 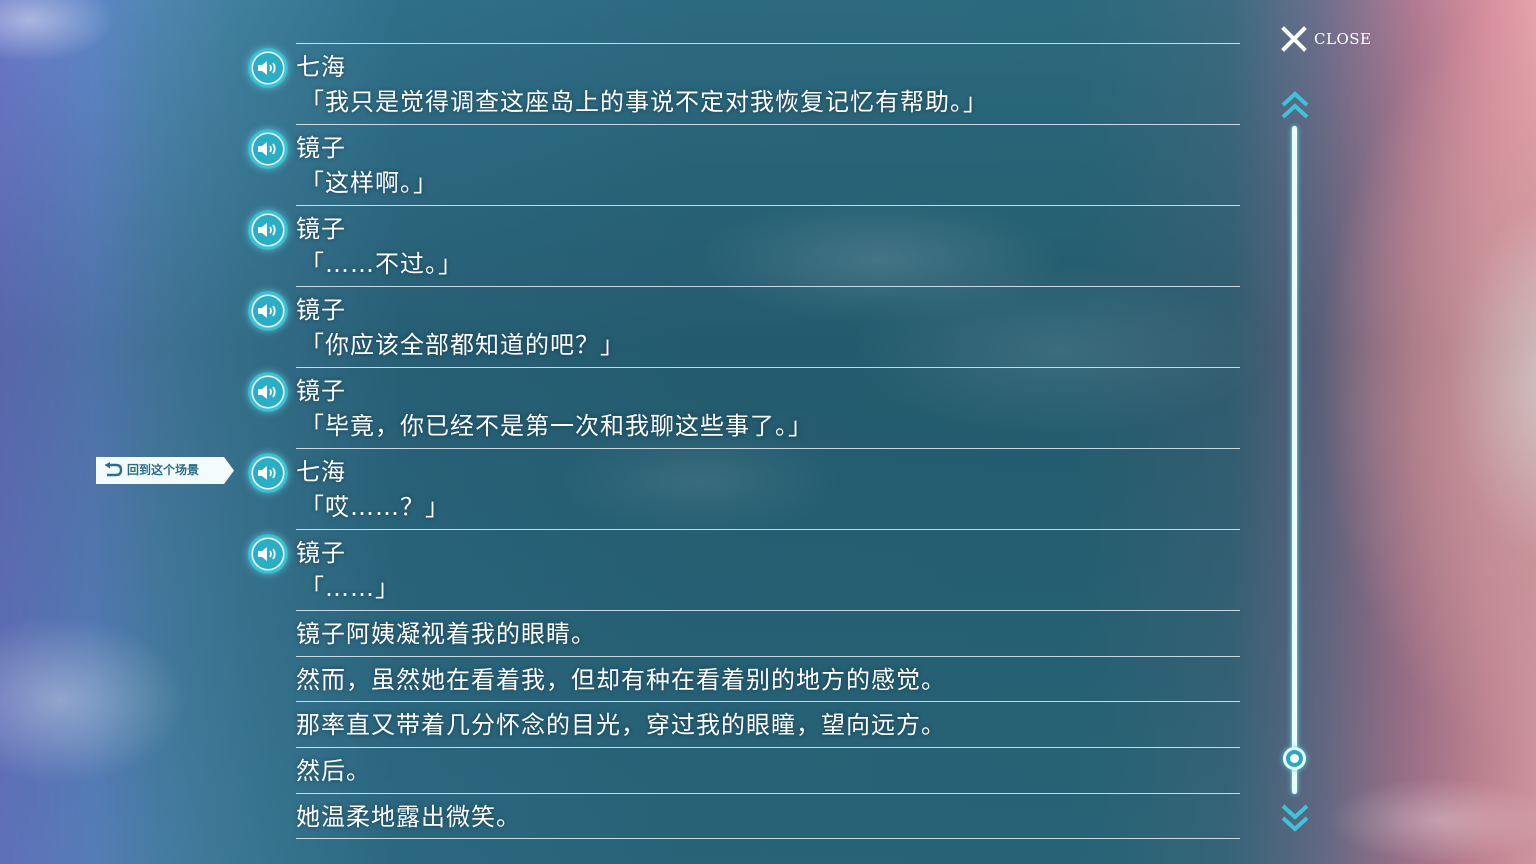 I want to click on dialogue-line: 「毕竟，你已经不是第一次和我聊这些事了。」, so click(x=556, y=426).